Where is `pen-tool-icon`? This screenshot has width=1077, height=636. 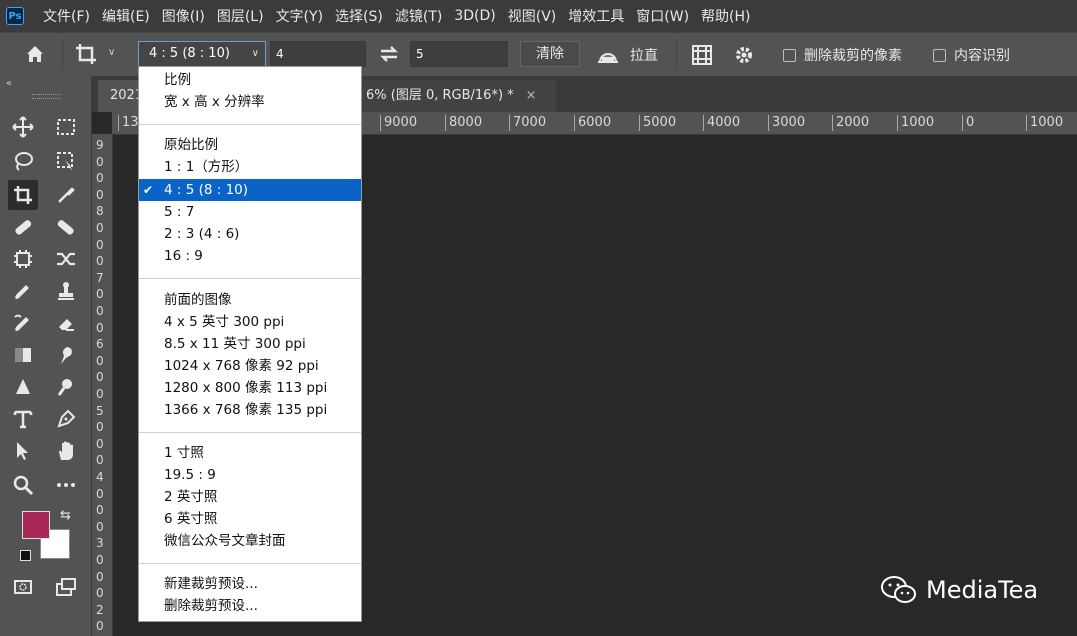
pen-tool-icon is located at coordinates (66, 419).